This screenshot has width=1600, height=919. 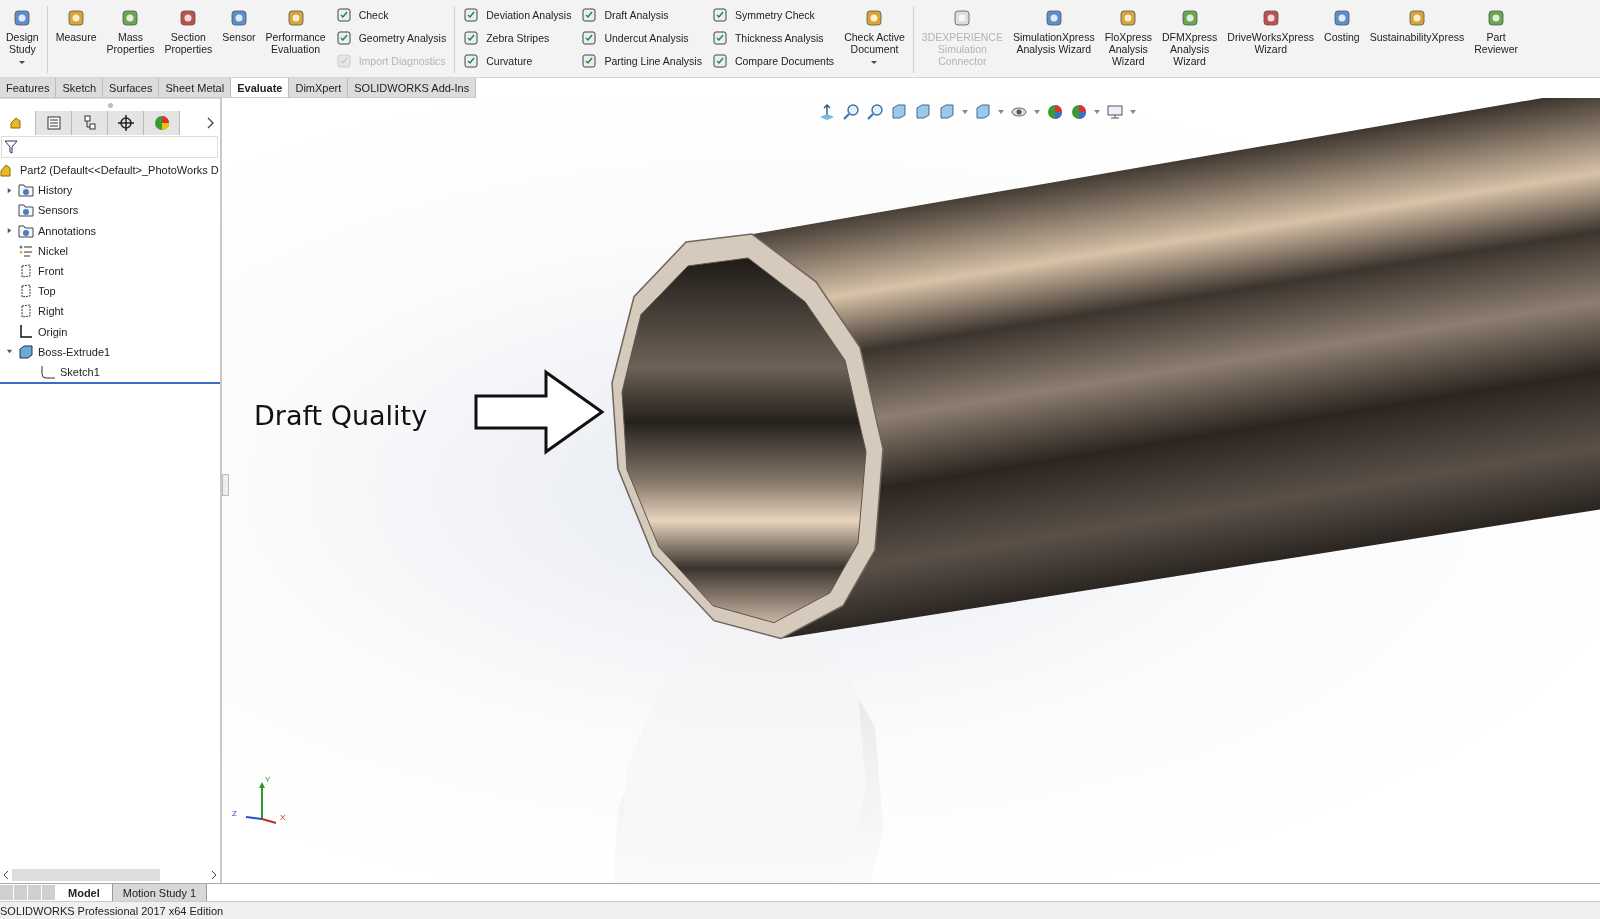 I want to click on ribbon-button: FloXpress Analysis Wizard, so click(x=1128, y=35).